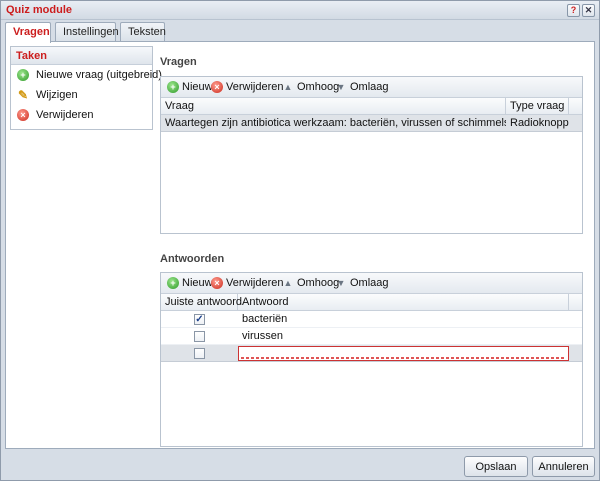 Image resolution: width=600 pixels, height=481 pixels. What do you see at coordinates (57, 95) in the screenshot?
I see `sidebar-item-label: Wijzigen` at bounding box center [57, 95].